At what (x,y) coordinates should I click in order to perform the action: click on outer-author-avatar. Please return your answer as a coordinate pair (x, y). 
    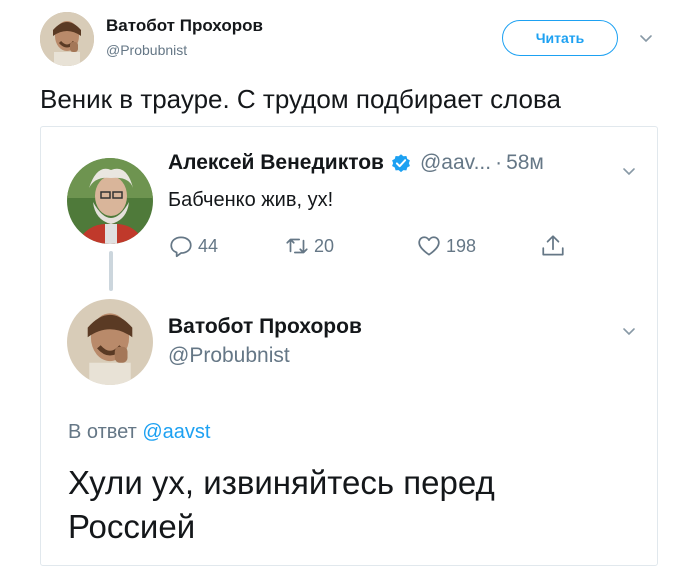
    Looking at the image, I should click on (67, 39).